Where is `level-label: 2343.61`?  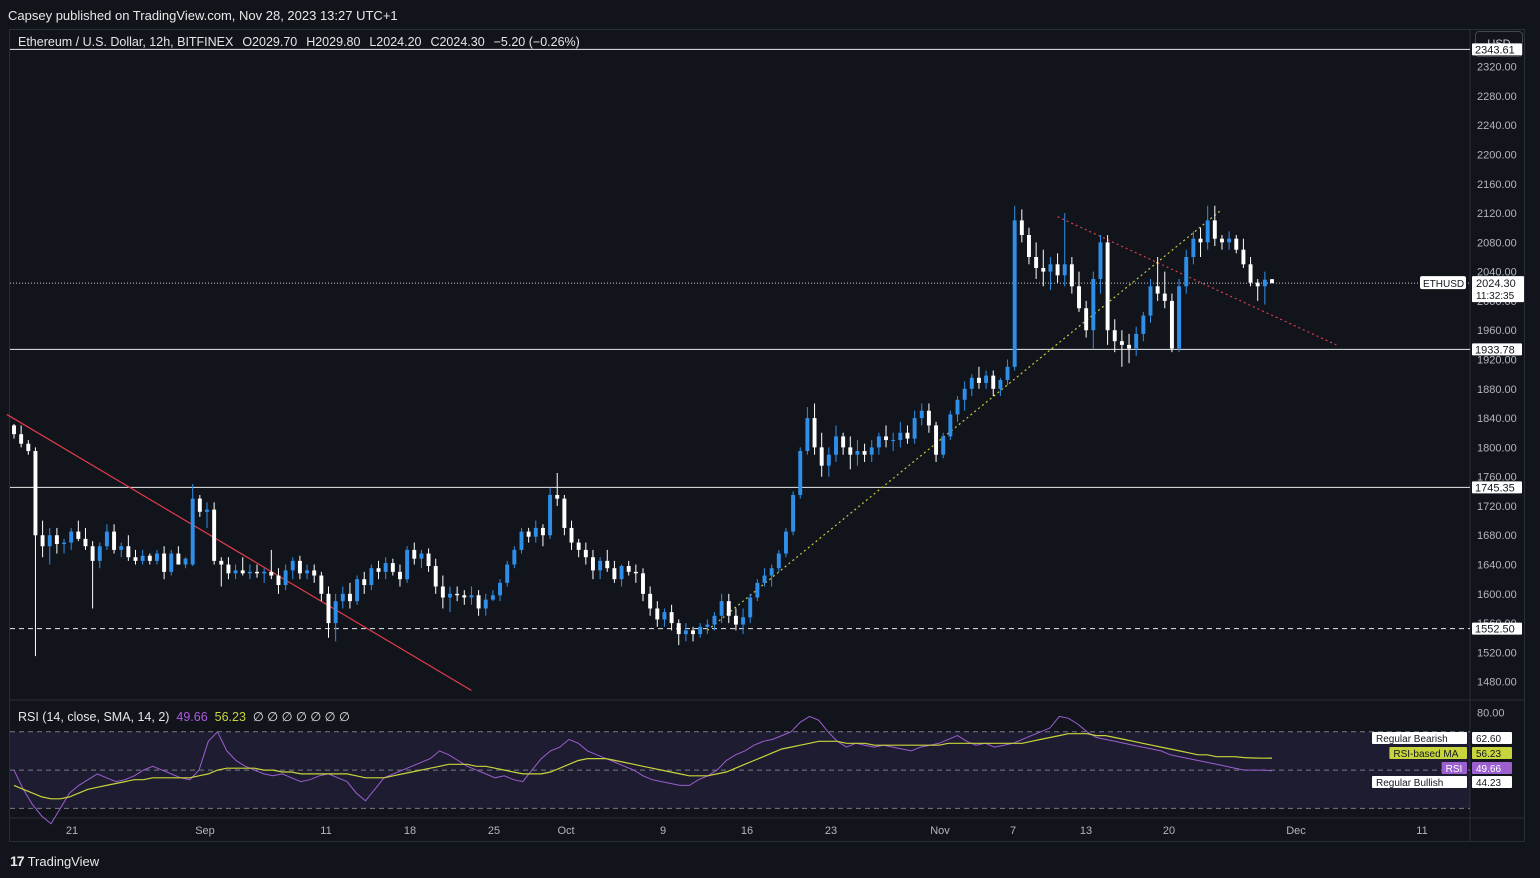 level-label: 2343.61 is located at coordinates (1495, 50).